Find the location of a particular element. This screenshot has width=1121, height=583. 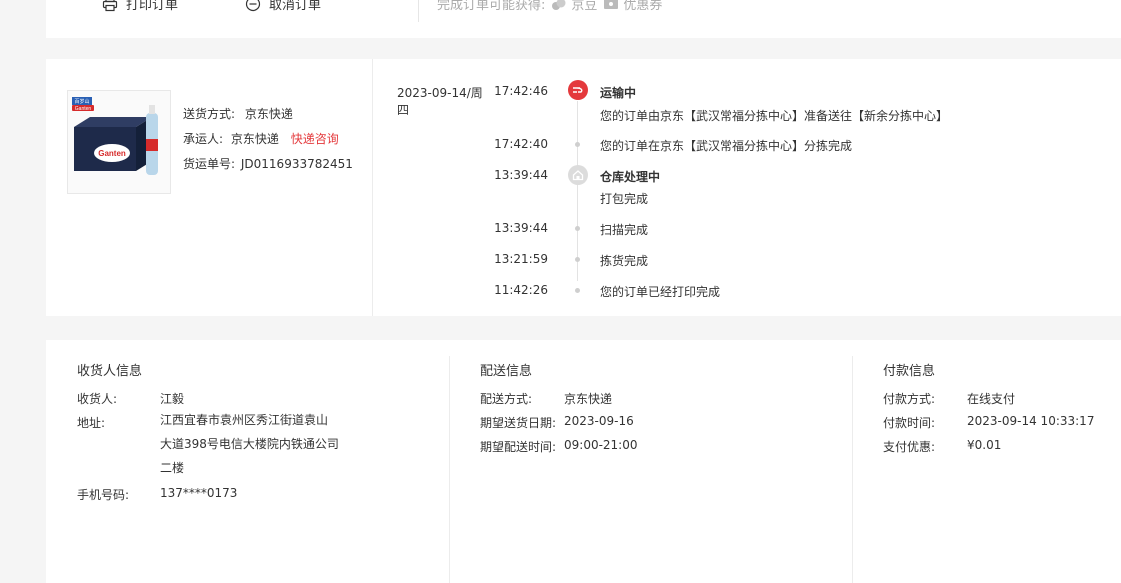

timeline-line is located at coordinates (577, 191).